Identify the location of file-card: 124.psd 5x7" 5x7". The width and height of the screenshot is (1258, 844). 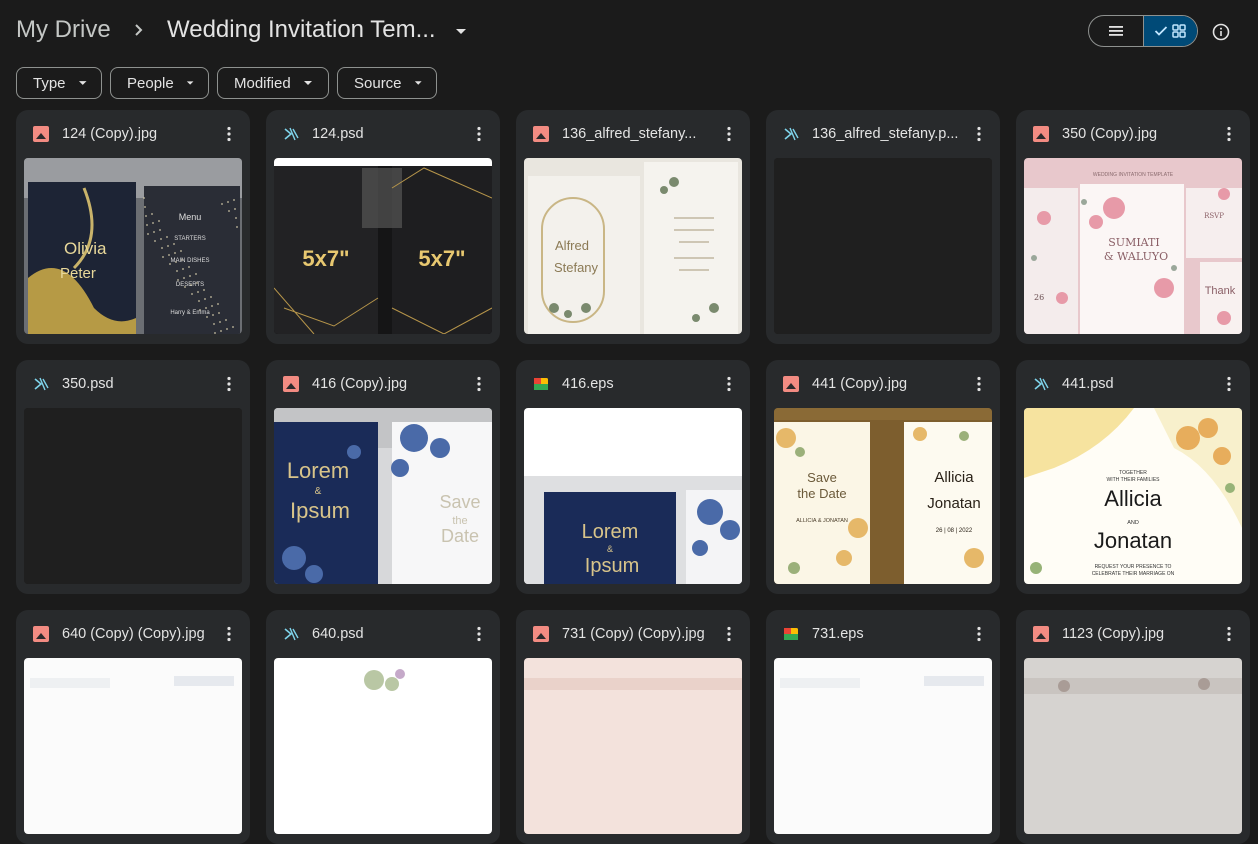
(383, 227).